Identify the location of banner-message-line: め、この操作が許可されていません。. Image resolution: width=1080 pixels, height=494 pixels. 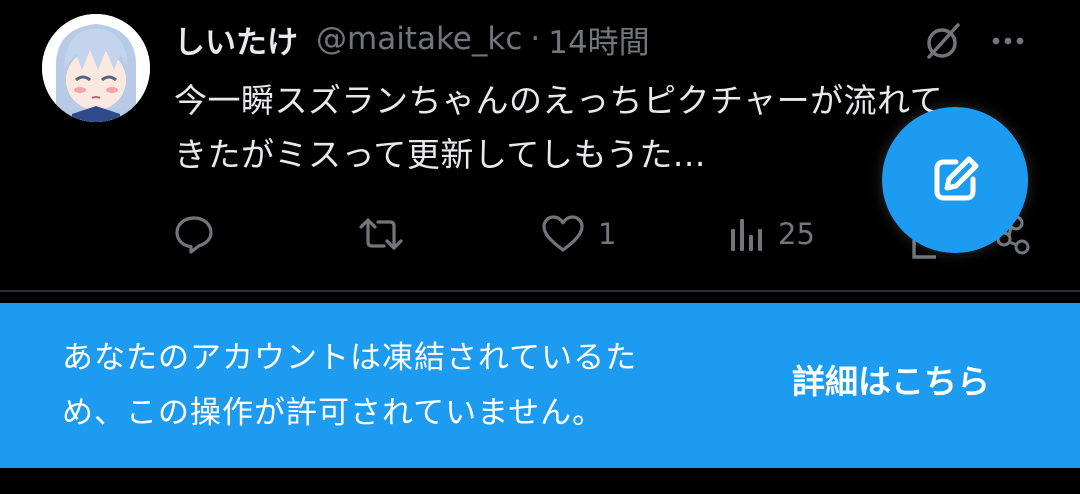
(333, 413).